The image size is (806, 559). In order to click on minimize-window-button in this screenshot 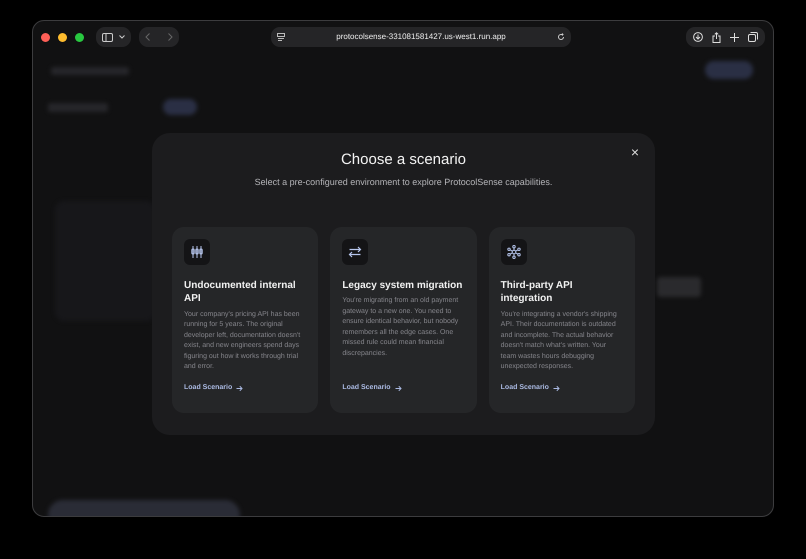, I will do `click(62, 37)`.